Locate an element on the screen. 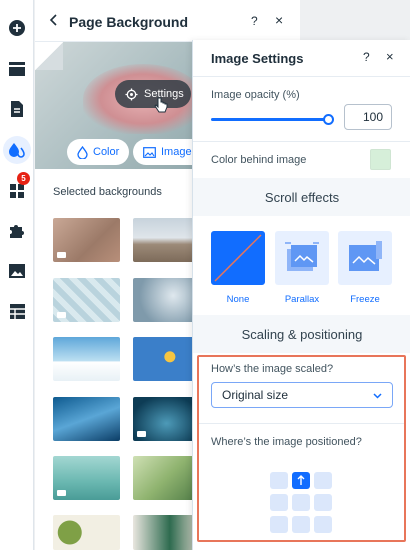 The image size is (410, 550). freeze-icon is located at coordinates (365, 256).